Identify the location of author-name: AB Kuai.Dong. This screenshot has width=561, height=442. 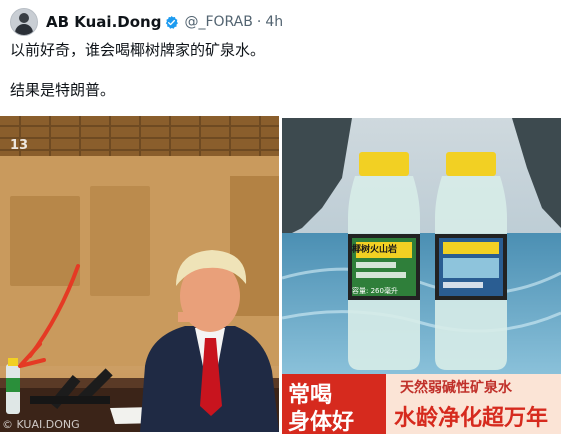
(103, 22).